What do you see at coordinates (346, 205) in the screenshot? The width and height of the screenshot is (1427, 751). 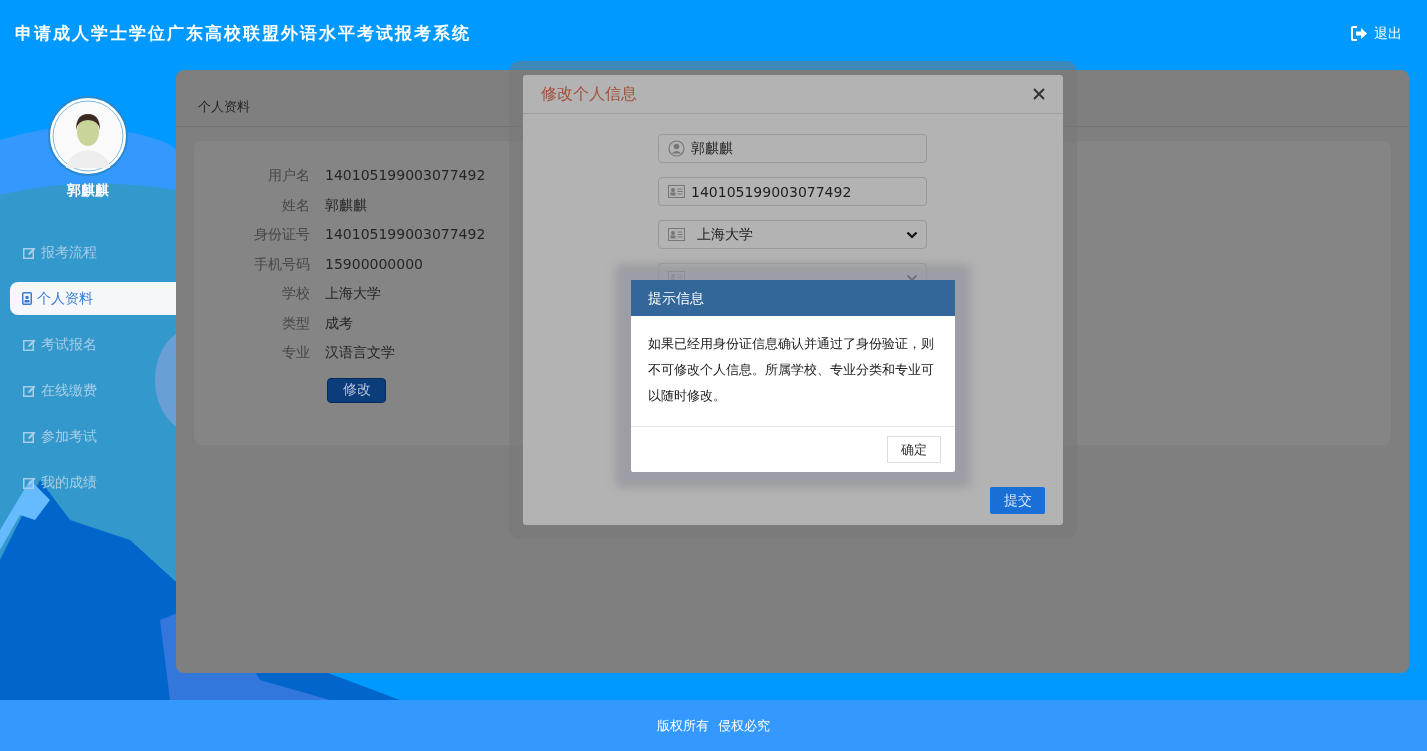 I see `field-value: 郭麒麒` at bounding box center [346, 205].